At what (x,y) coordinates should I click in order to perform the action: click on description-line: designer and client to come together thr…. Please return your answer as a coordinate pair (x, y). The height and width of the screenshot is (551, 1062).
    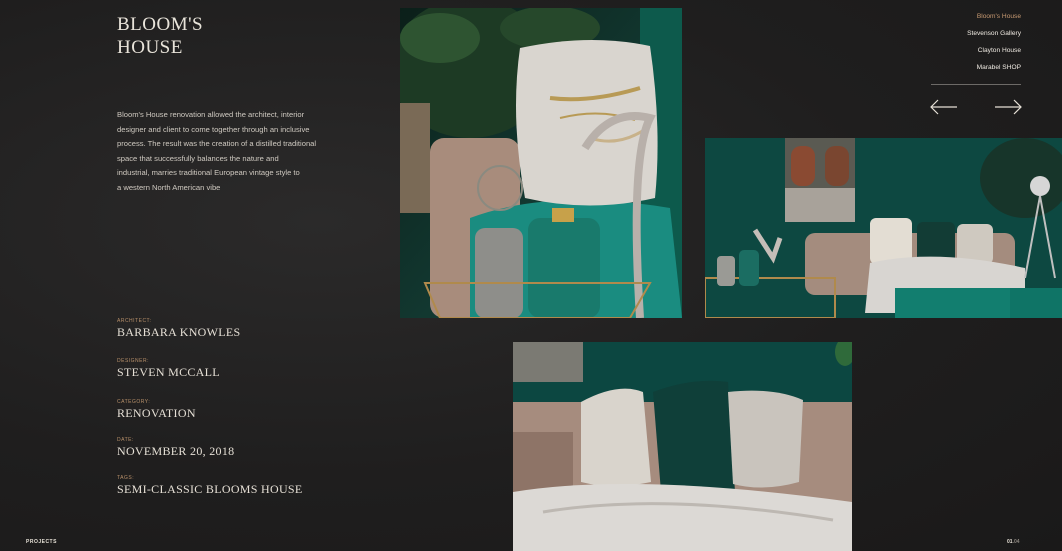
    Looking at the image, I should click on (213, 129).